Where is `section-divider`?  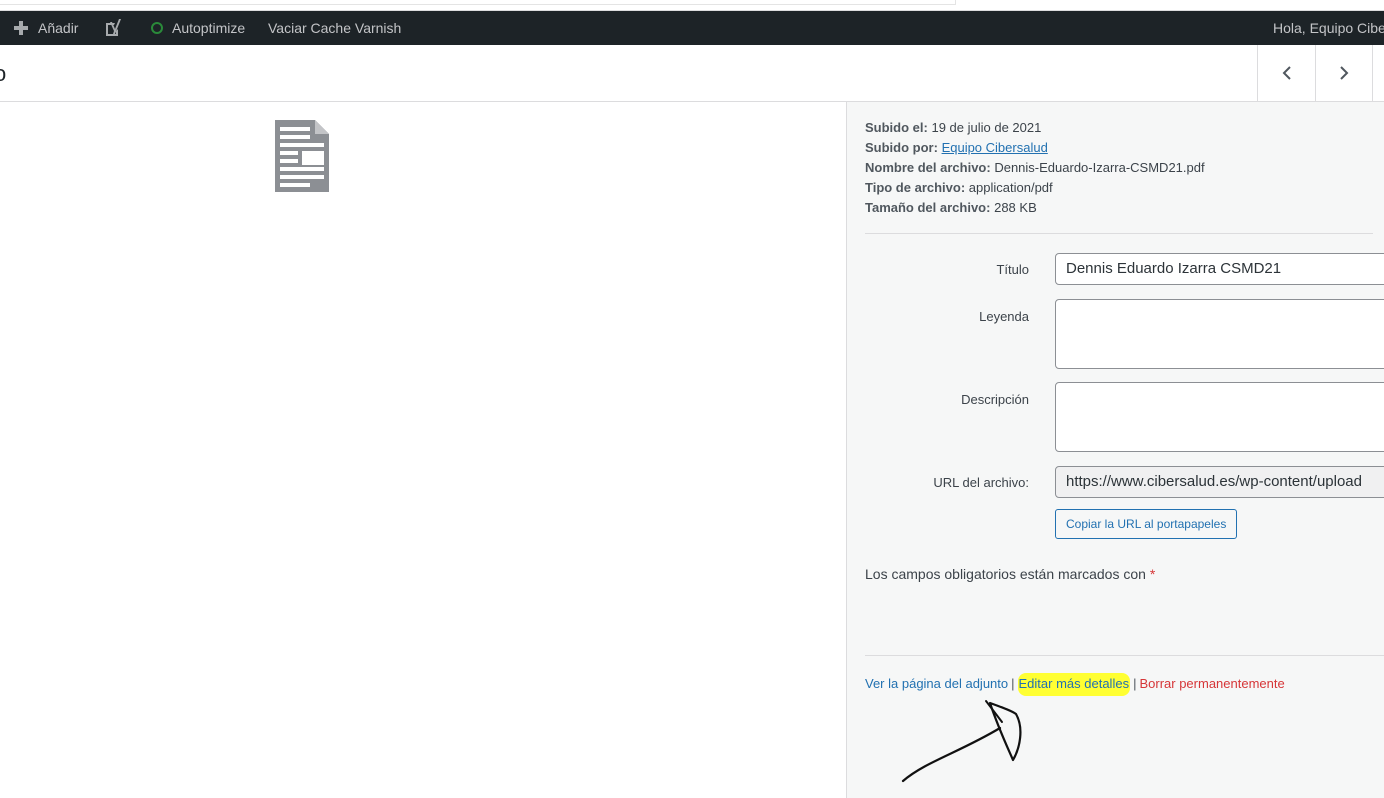 section-divider is located at coordinates (1119, 233).